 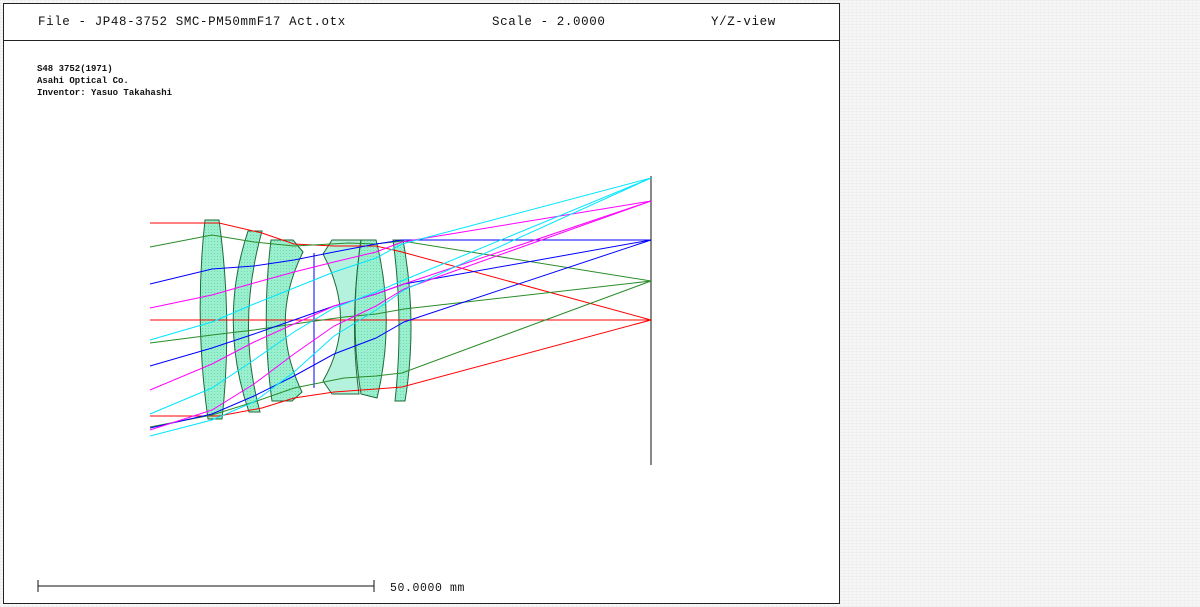 I want to click on scale-bar-label: 50.0000 mm, so click(x=428, y=588).